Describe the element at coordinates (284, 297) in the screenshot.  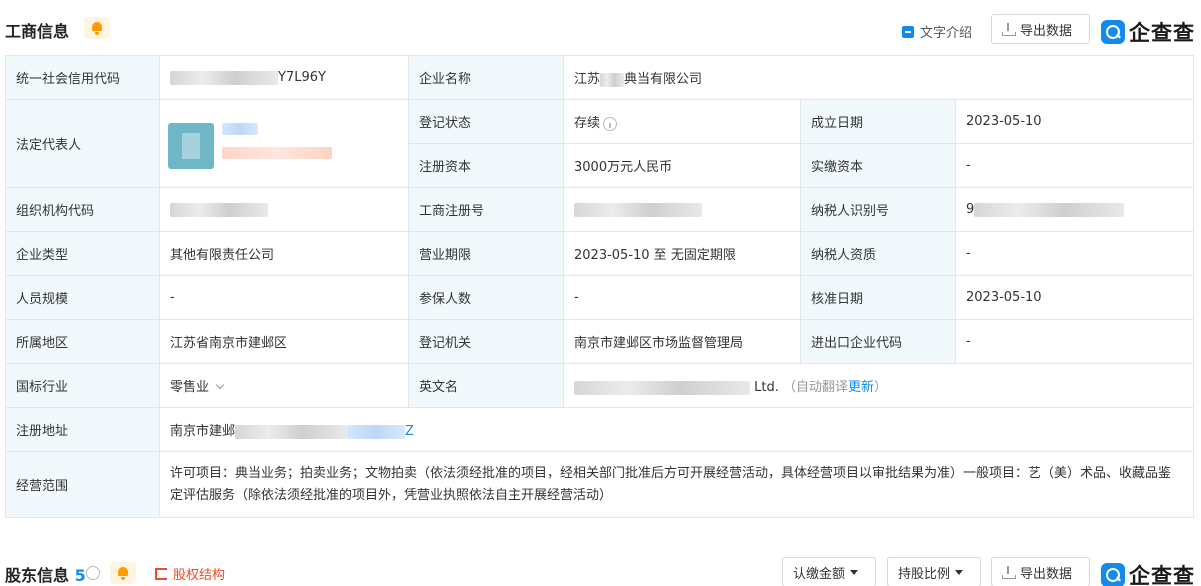
I see `staff-size-value: -` at that location.